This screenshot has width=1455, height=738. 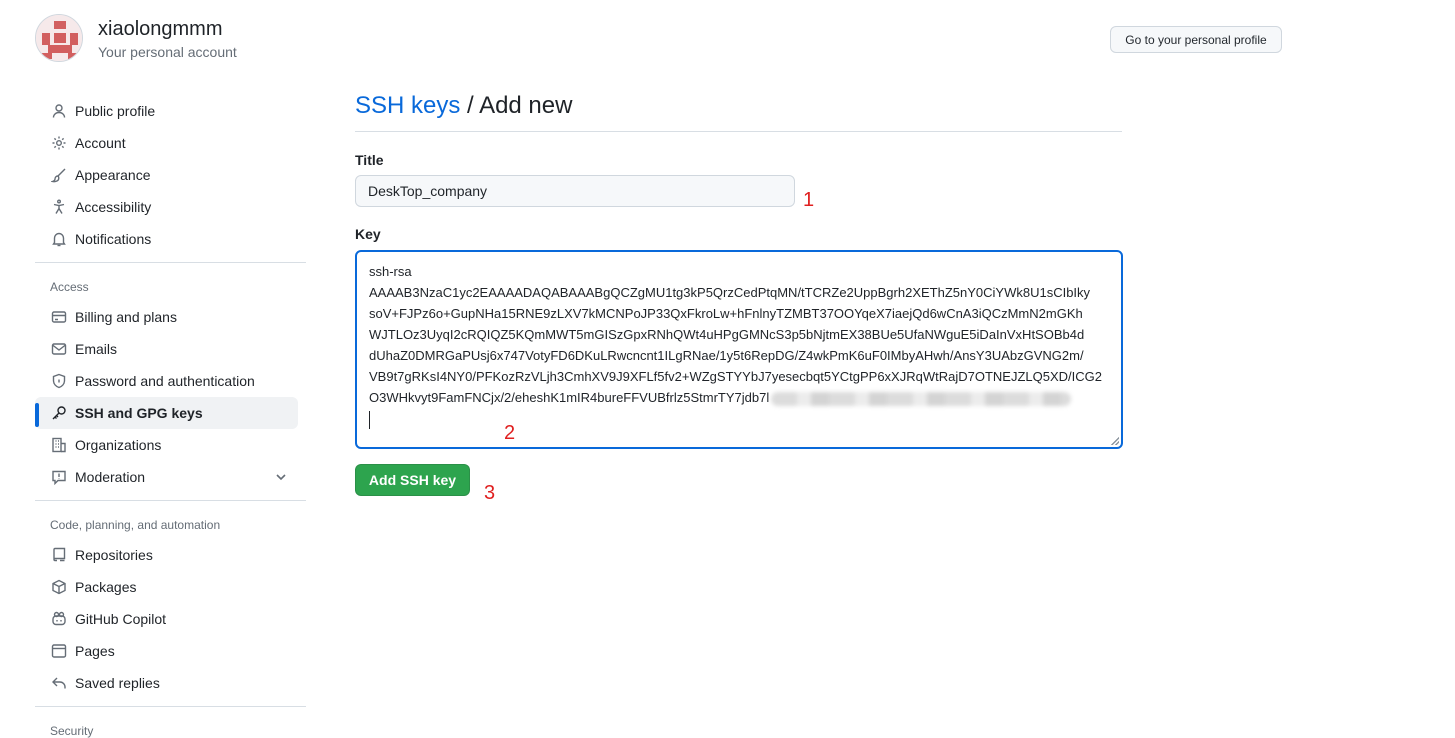 What do you see at coordinates (59, 317) in the screenshot?
I see `credit-card-icon` at bounding box center [59, 317].